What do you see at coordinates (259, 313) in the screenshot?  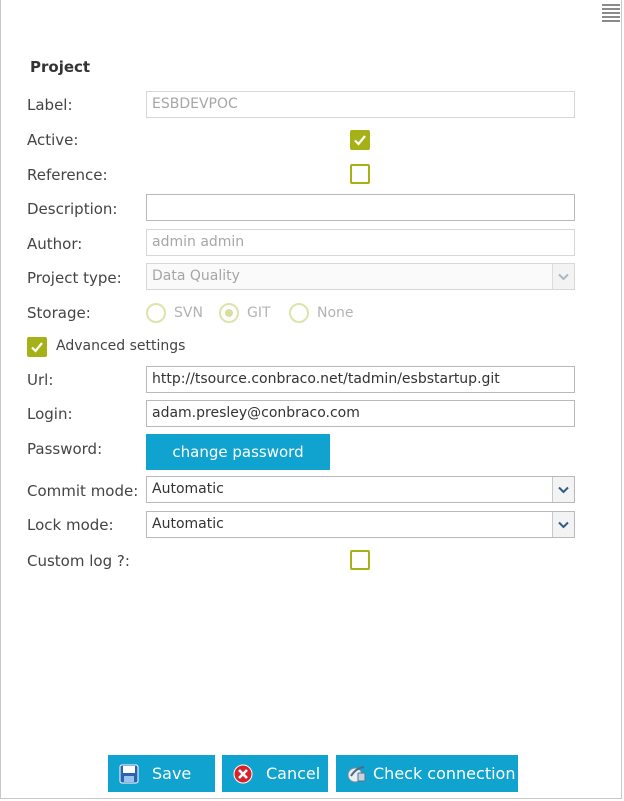 I see `radio-label-git: GIT` at bounding box center [259, 313].